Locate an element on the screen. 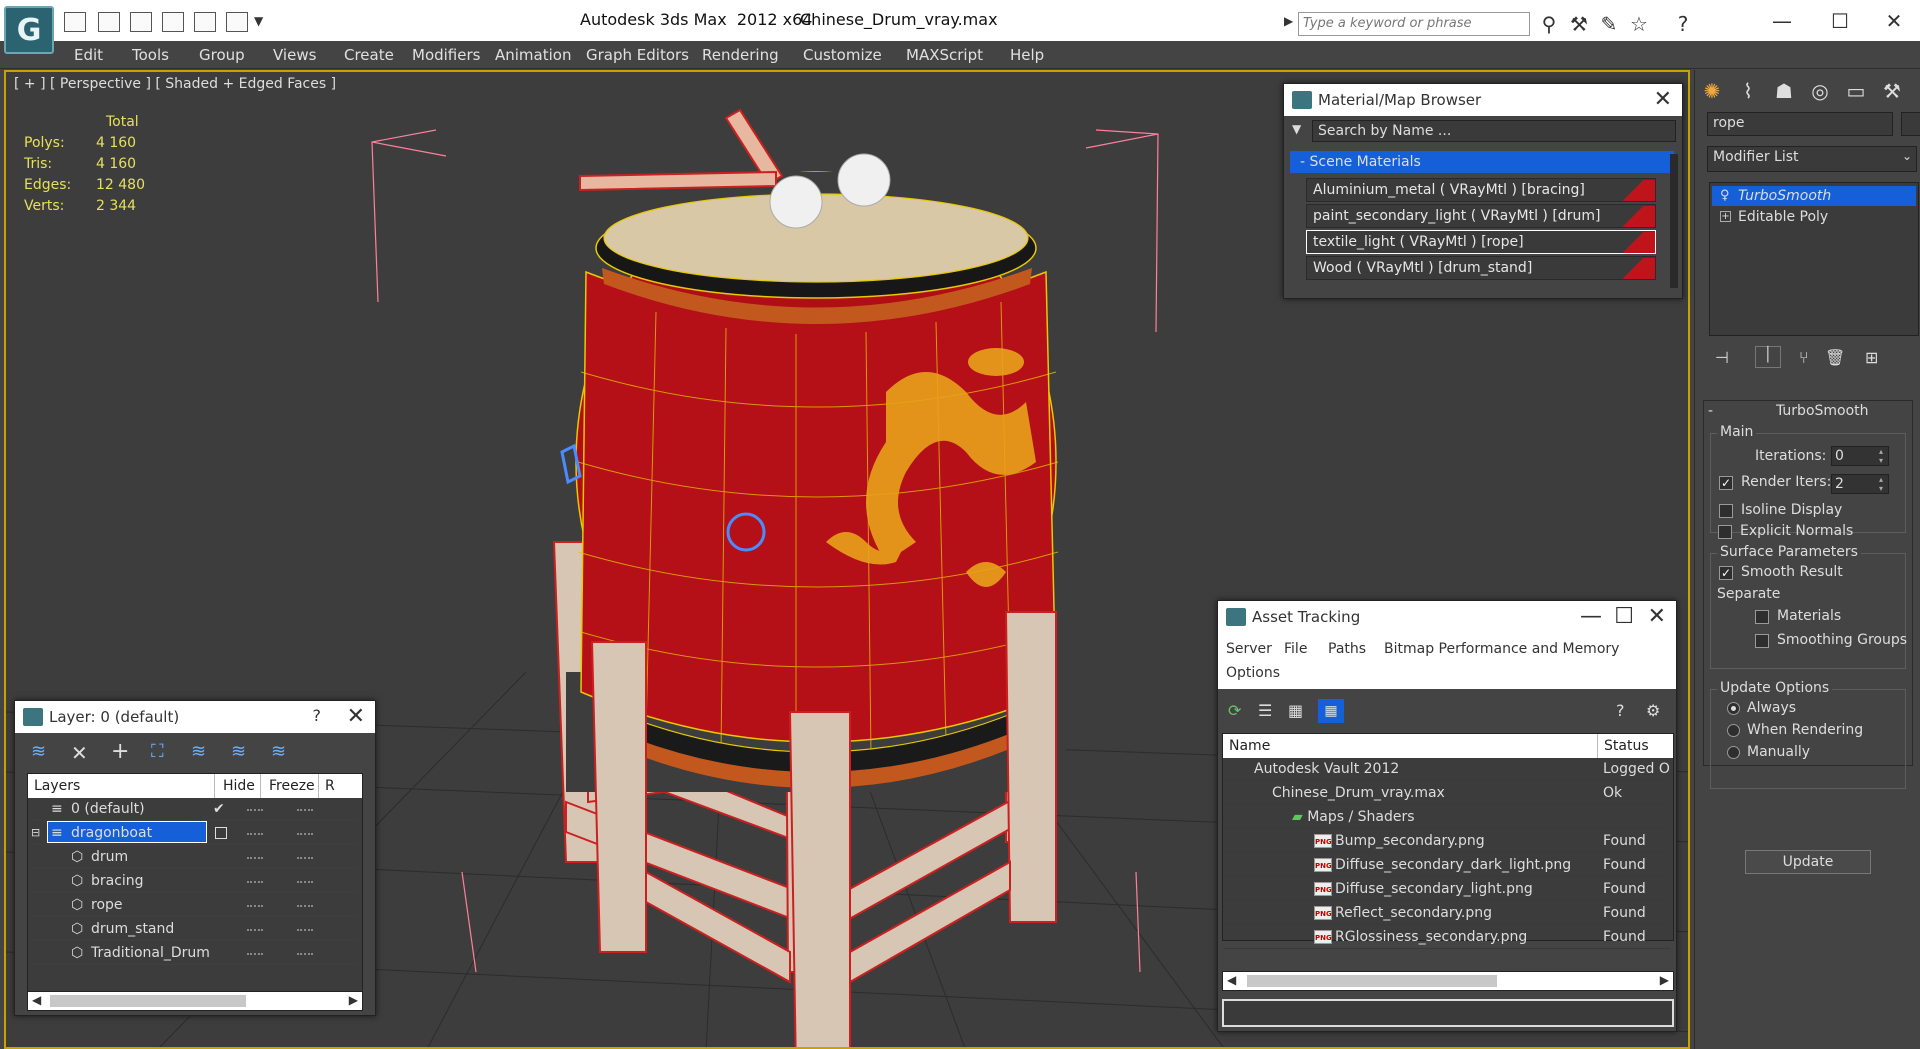  menu-group: Group is located at coordinates (222, 55).